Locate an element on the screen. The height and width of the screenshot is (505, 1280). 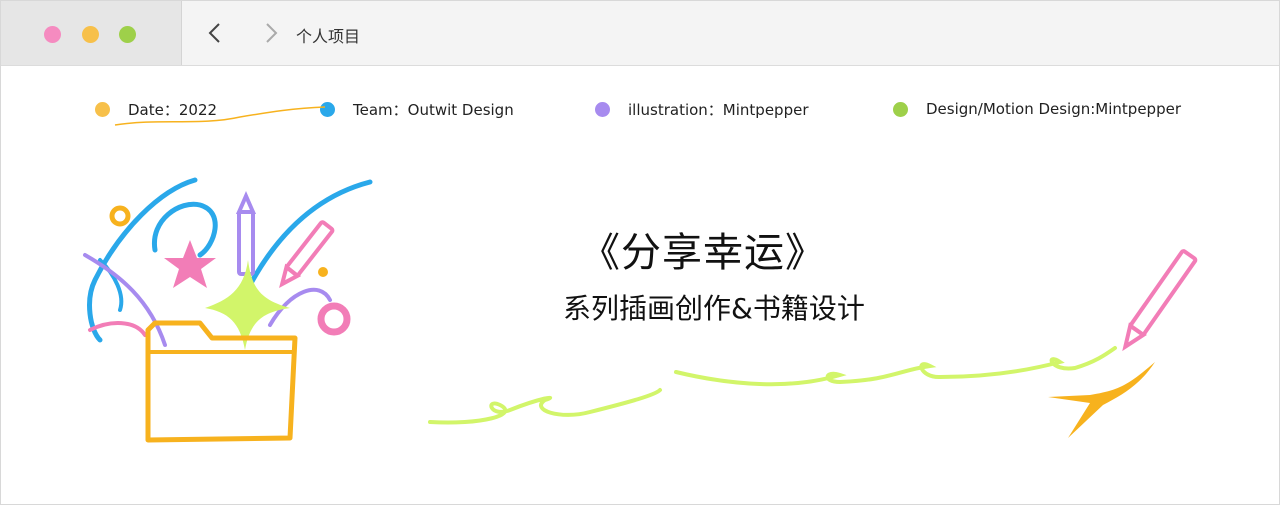
lime-loop-line-left is located at coordinates (545, 406).